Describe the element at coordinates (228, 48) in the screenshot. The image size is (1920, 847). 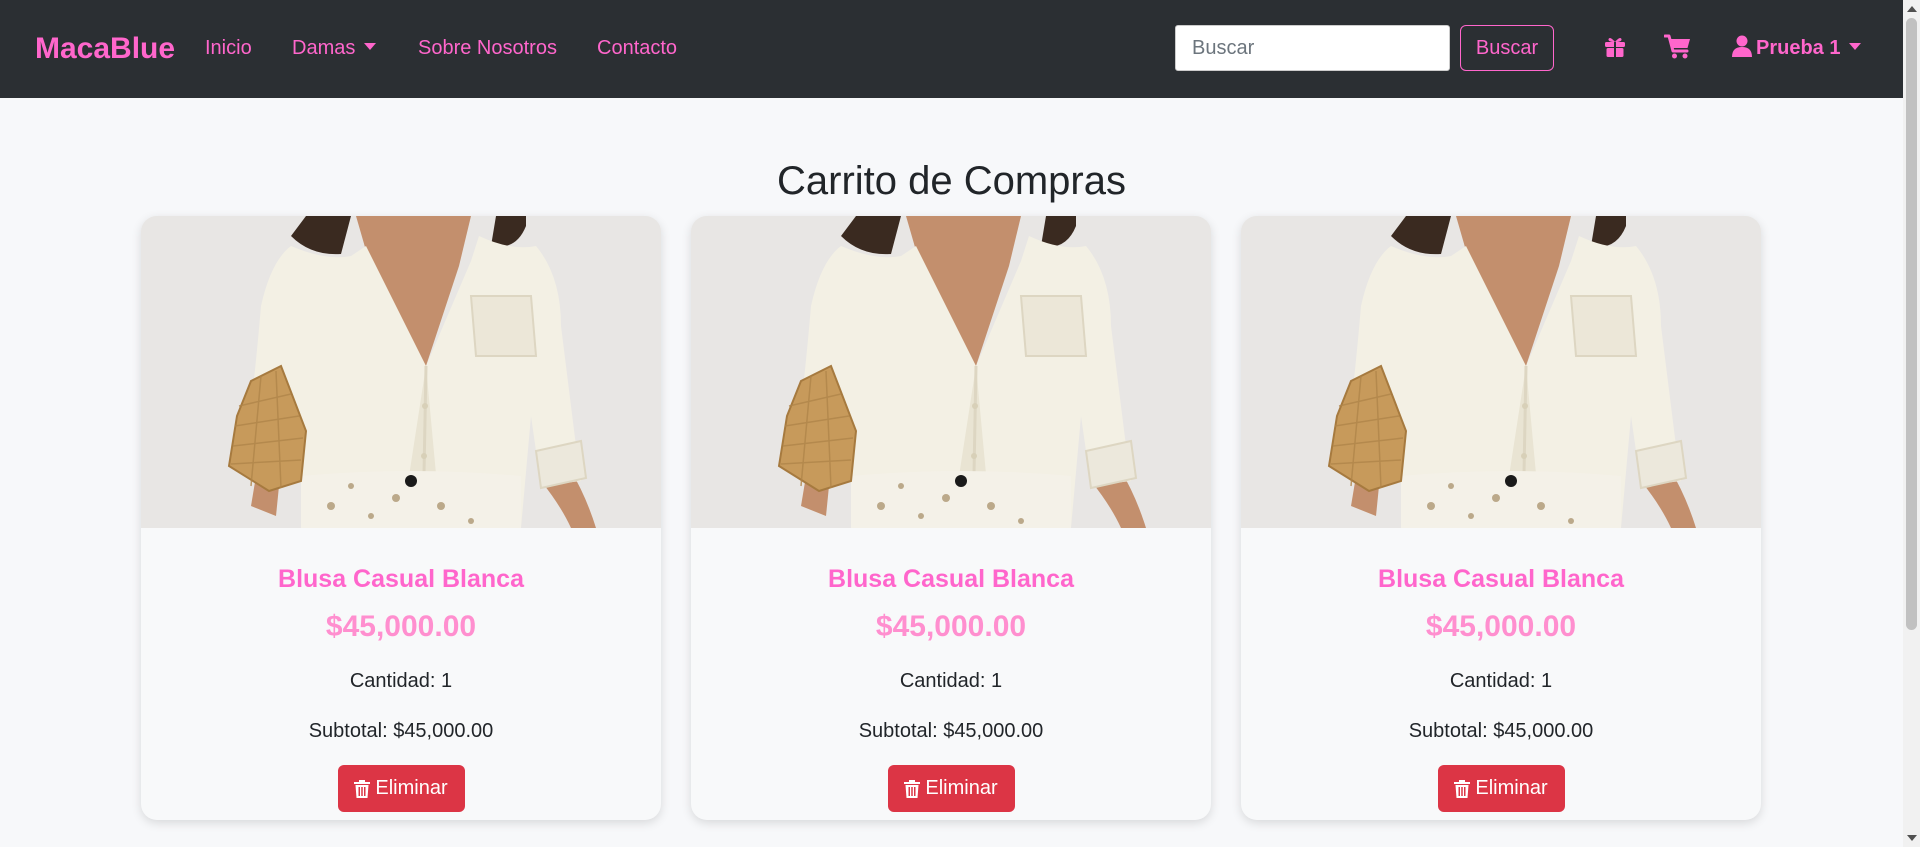
I see `nav-link-inicio: Inicio` at that location.